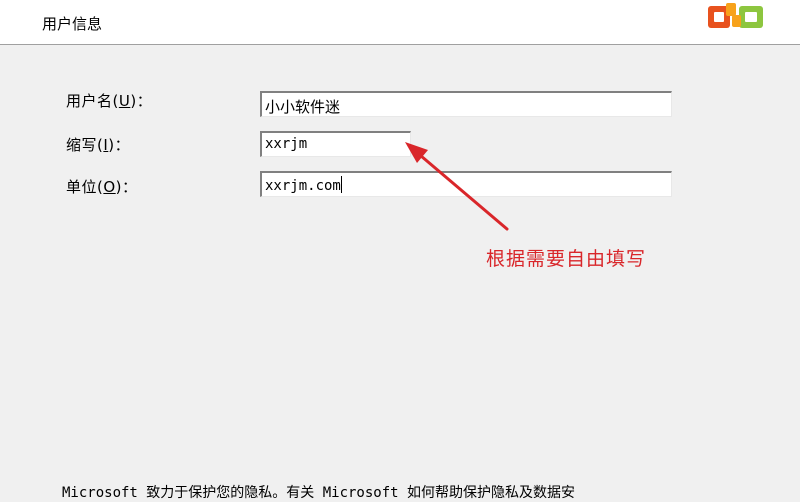 Image resolution: width=800 pixels, height=502 pixels. I want to click on annotation-text: 根据需要自由填写, so click(566, 259).